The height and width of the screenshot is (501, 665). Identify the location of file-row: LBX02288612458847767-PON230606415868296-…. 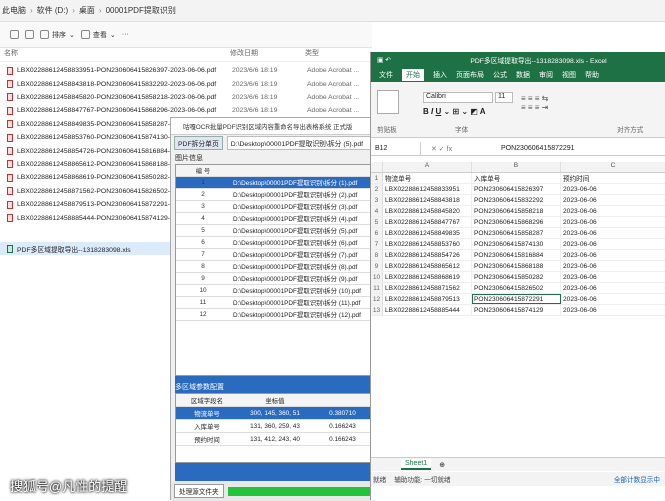
(186, 110).